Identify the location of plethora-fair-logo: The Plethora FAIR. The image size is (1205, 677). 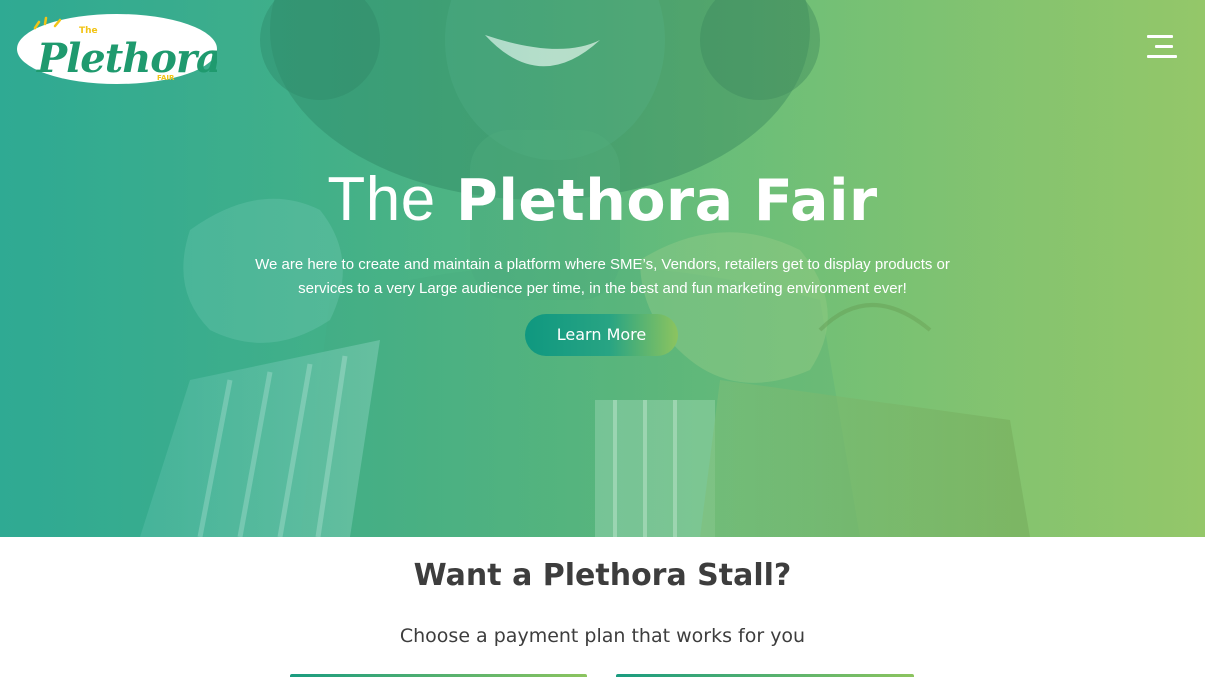
(117, 49).